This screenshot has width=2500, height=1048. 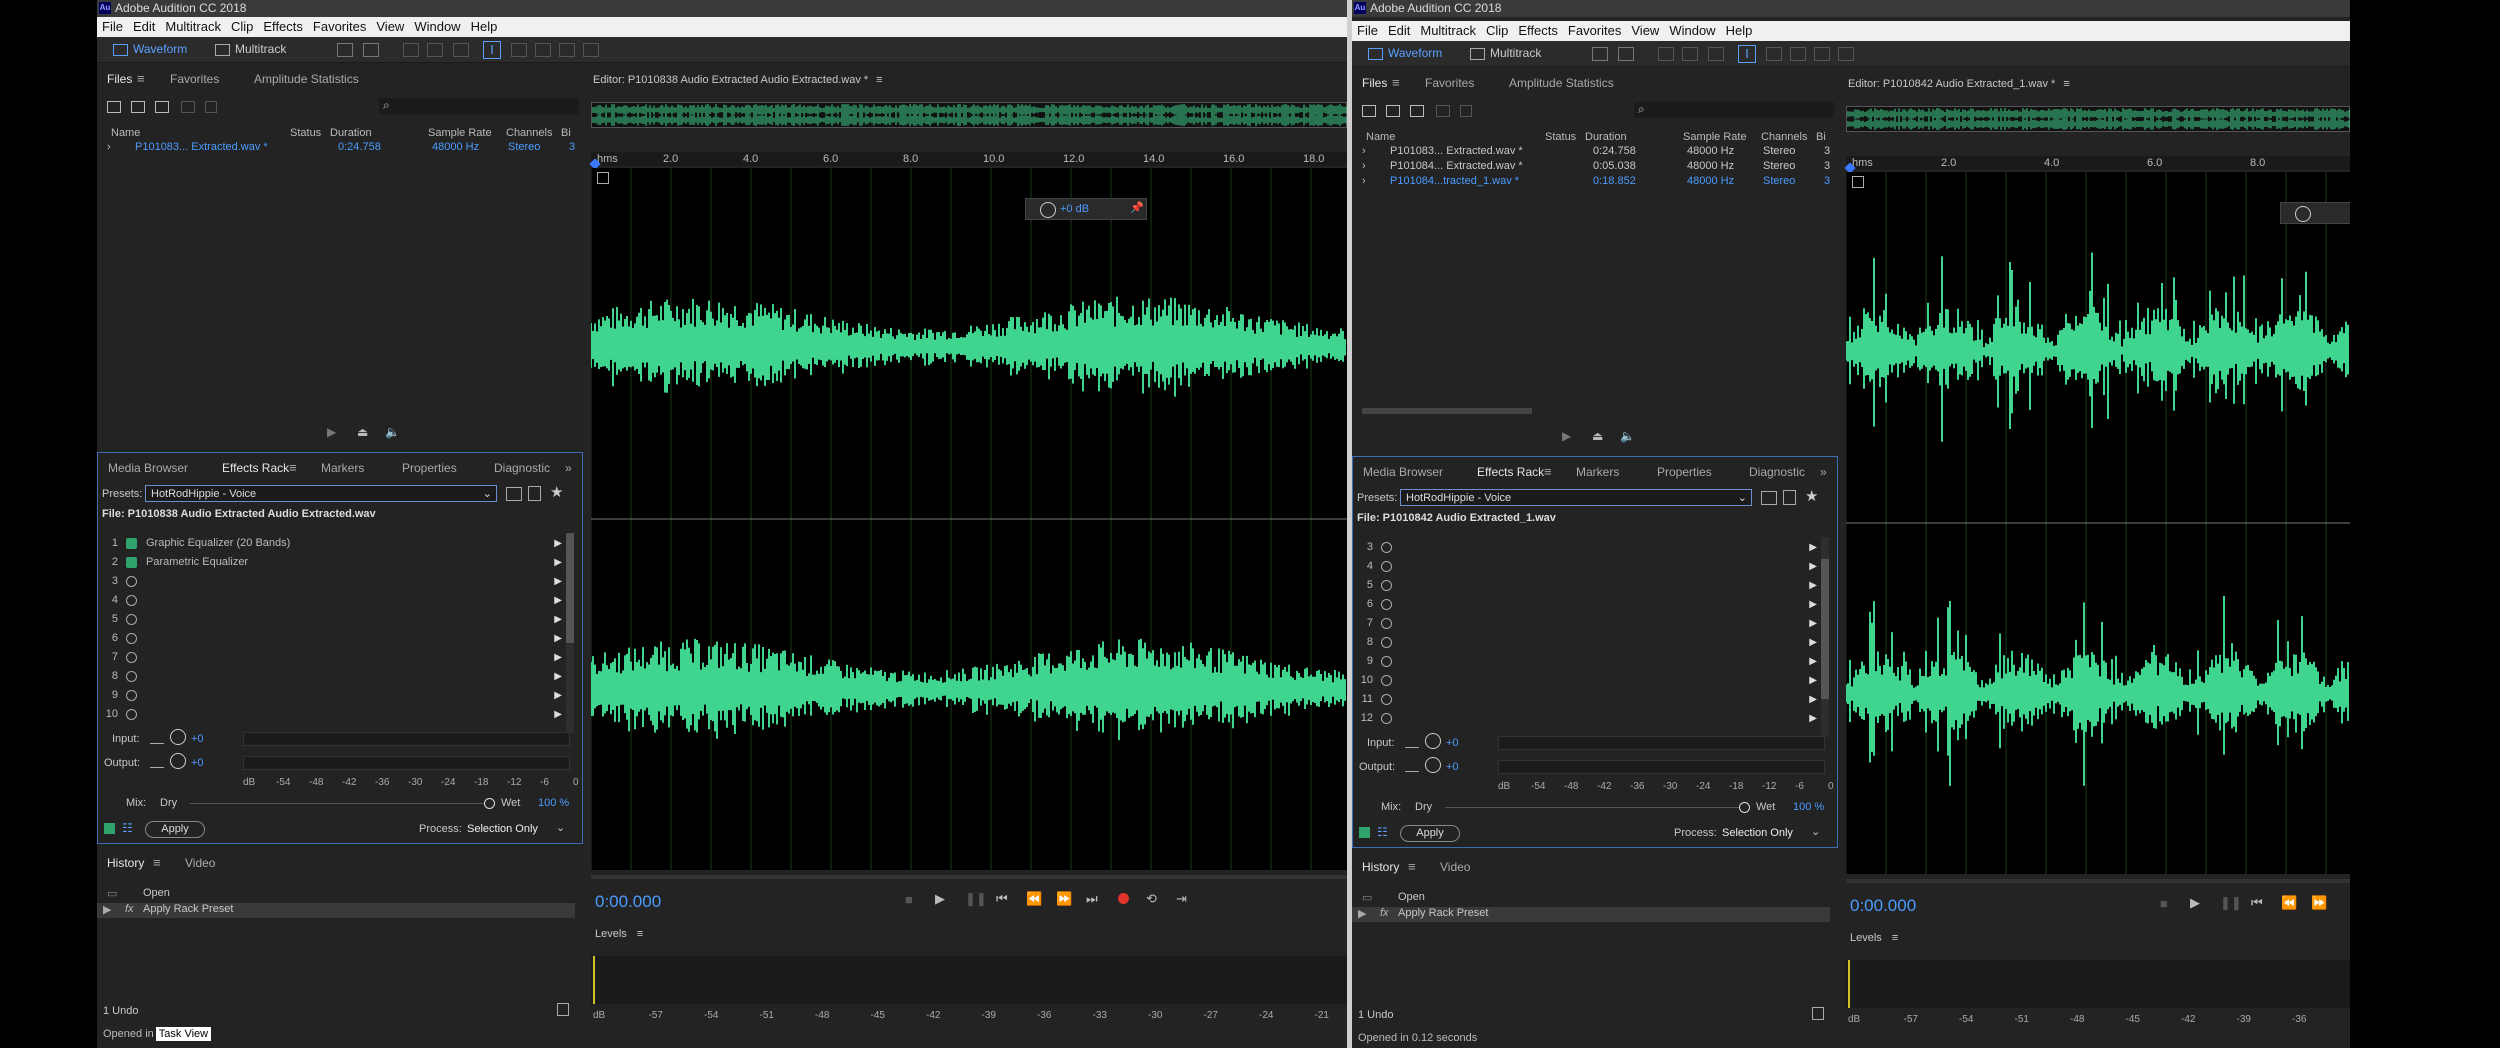 What do you see at coordinates (1587, 623) in the screenshot?
I see `effect-slot: 7 ▶` at bounding box center [1587, 623].